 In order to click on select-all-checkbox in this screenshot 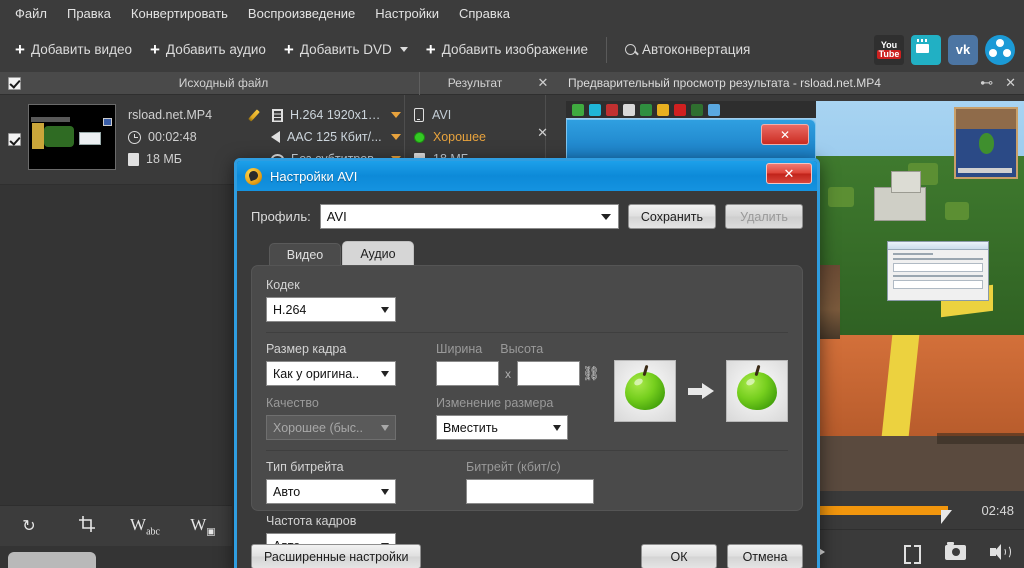, I will do `click(14, 83)`.